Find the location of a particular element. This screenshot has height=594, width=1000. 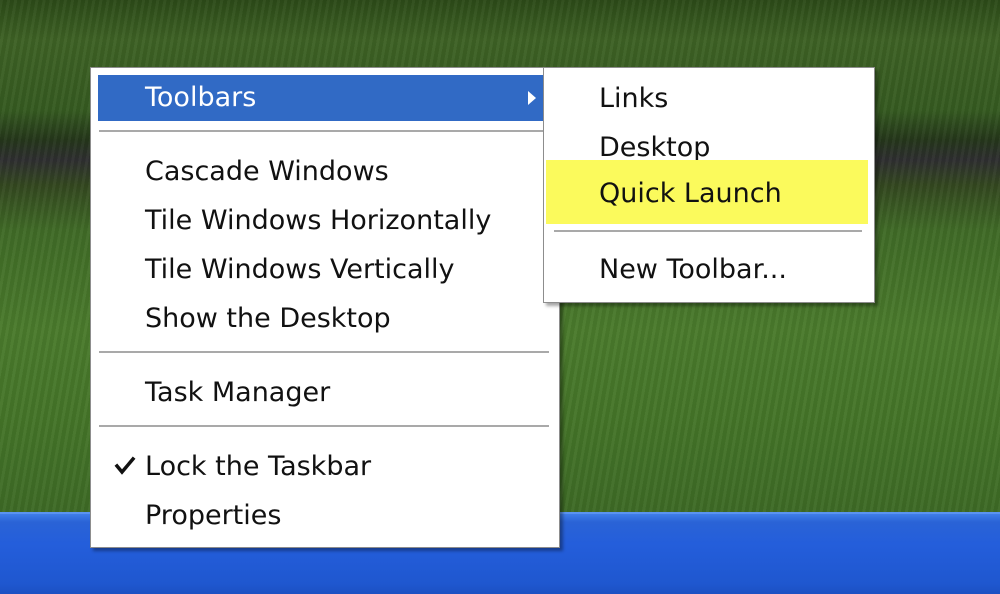

menu-item-lock-taskbar-label: Lock the Taskbar is located at coordinates (258, 466).